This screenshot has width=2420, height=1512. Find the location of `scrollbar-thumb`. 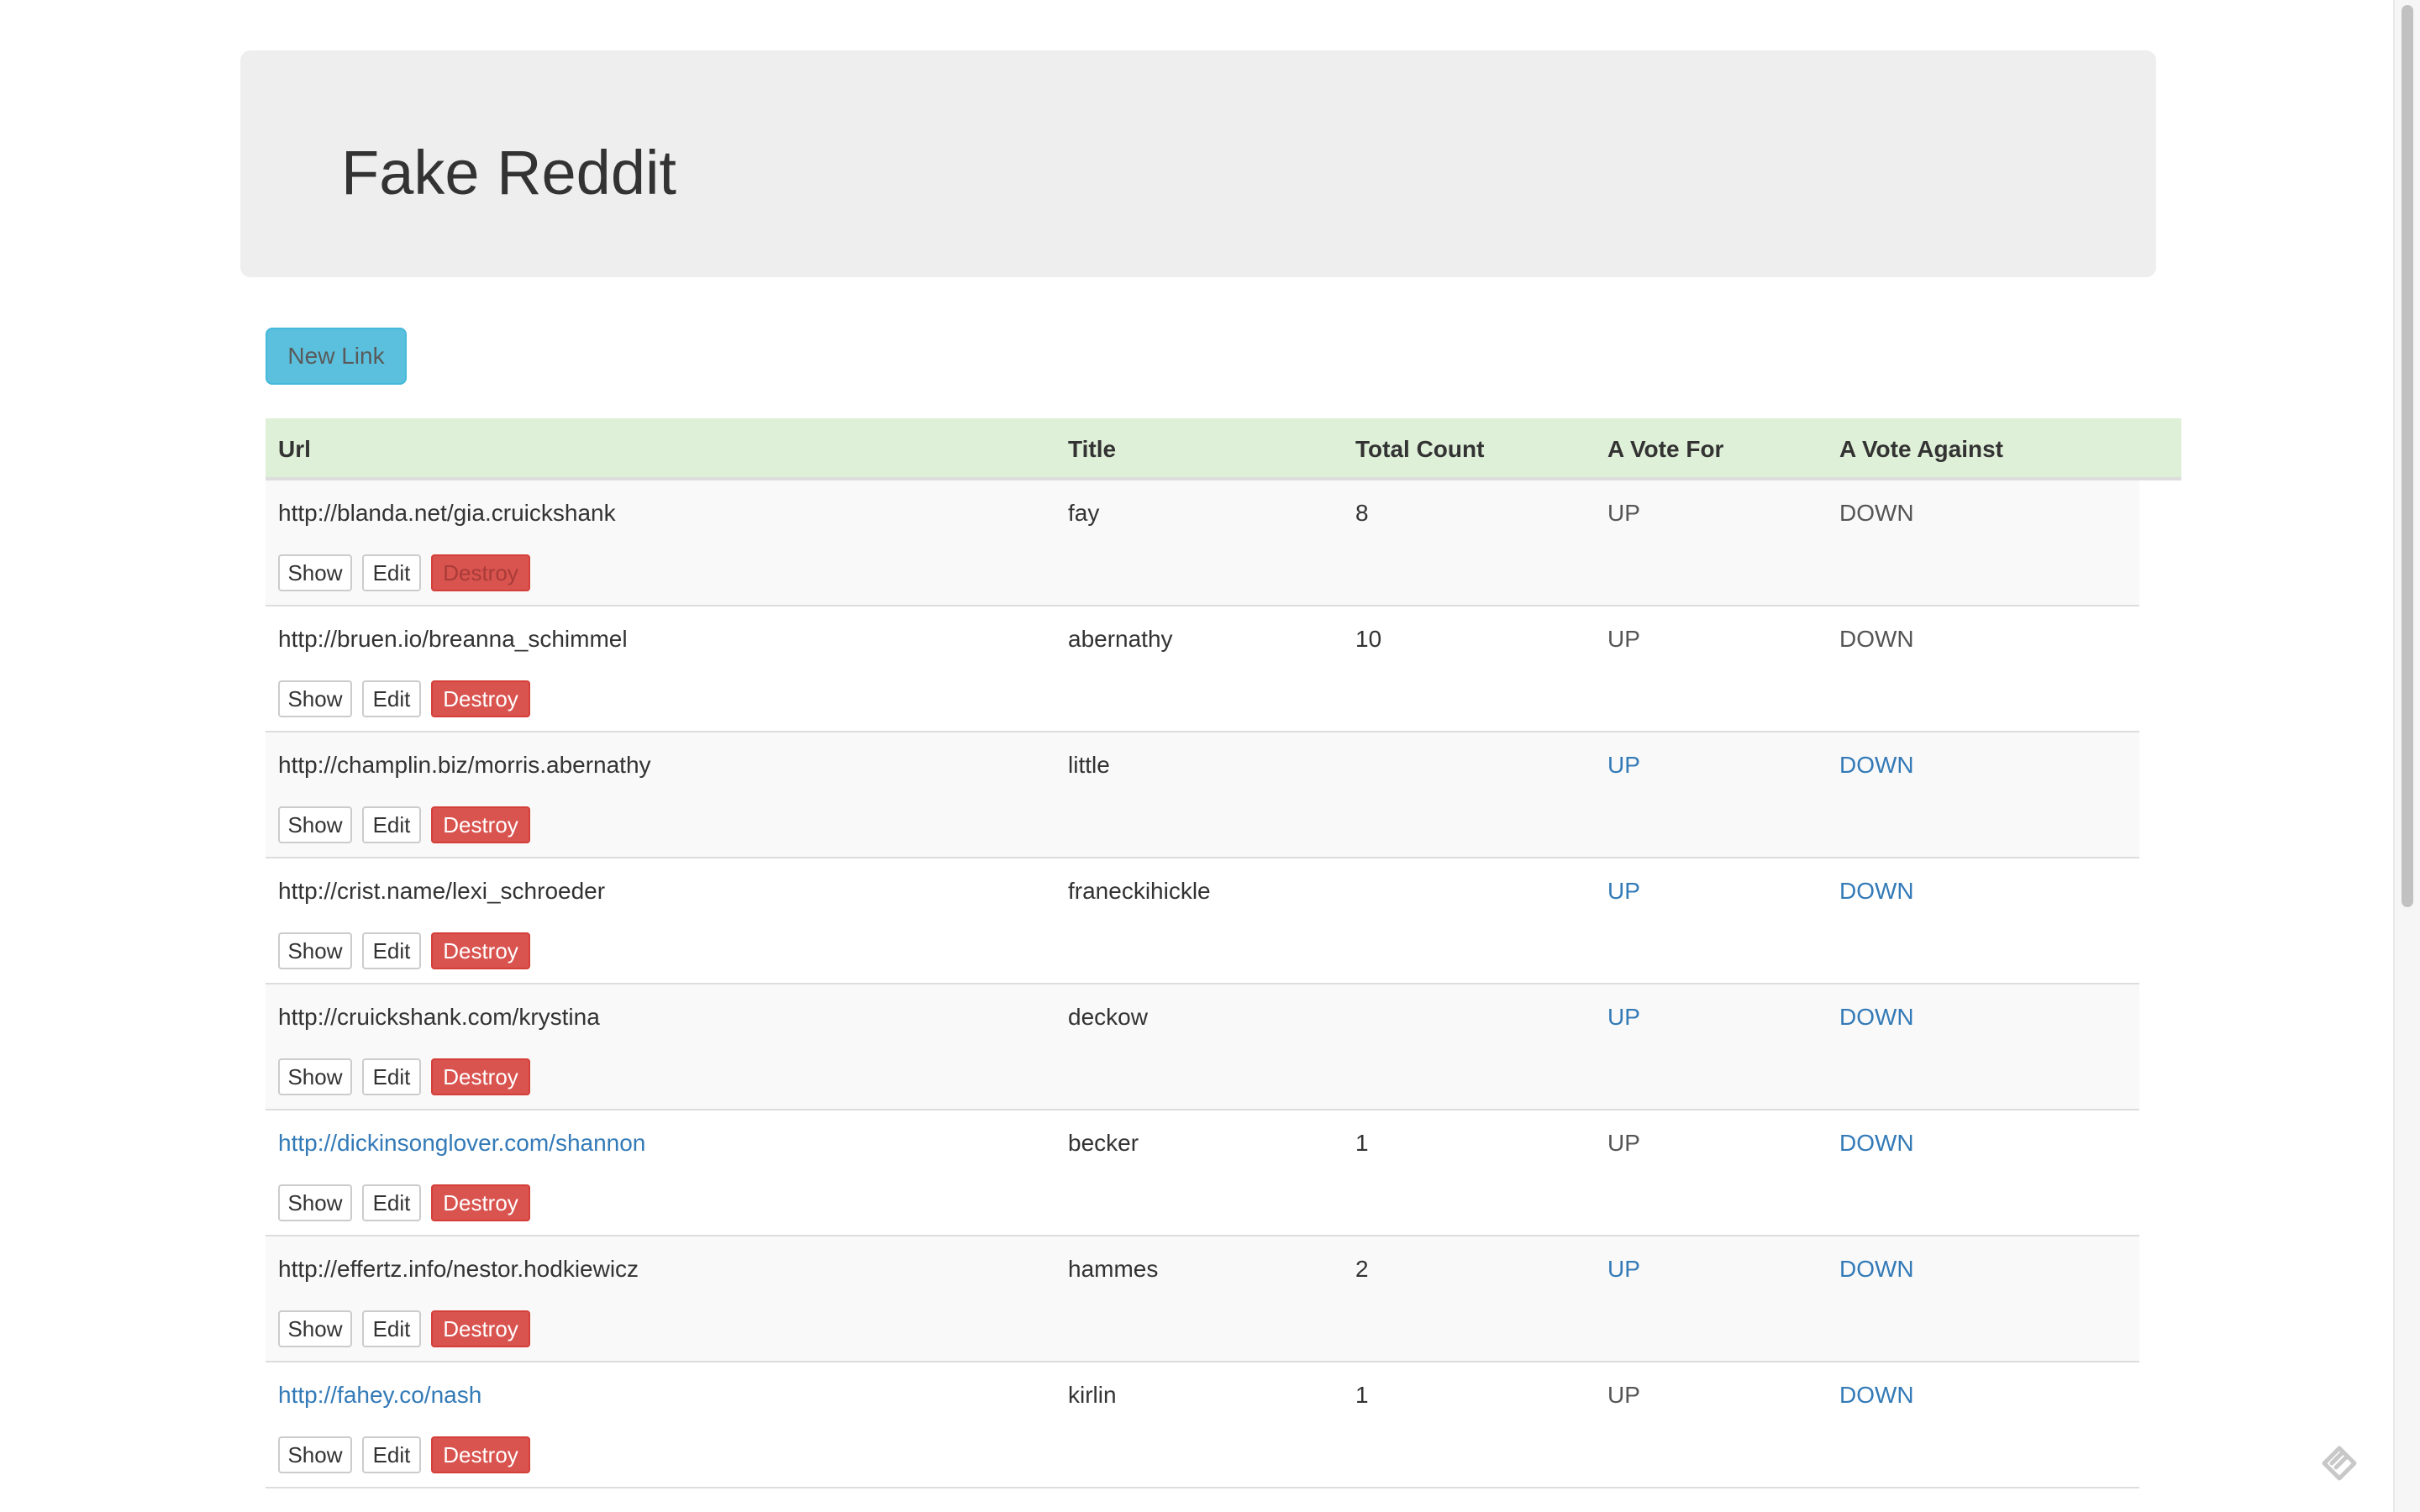

scrollbar-thumb is located at coordinates (2407, 456).